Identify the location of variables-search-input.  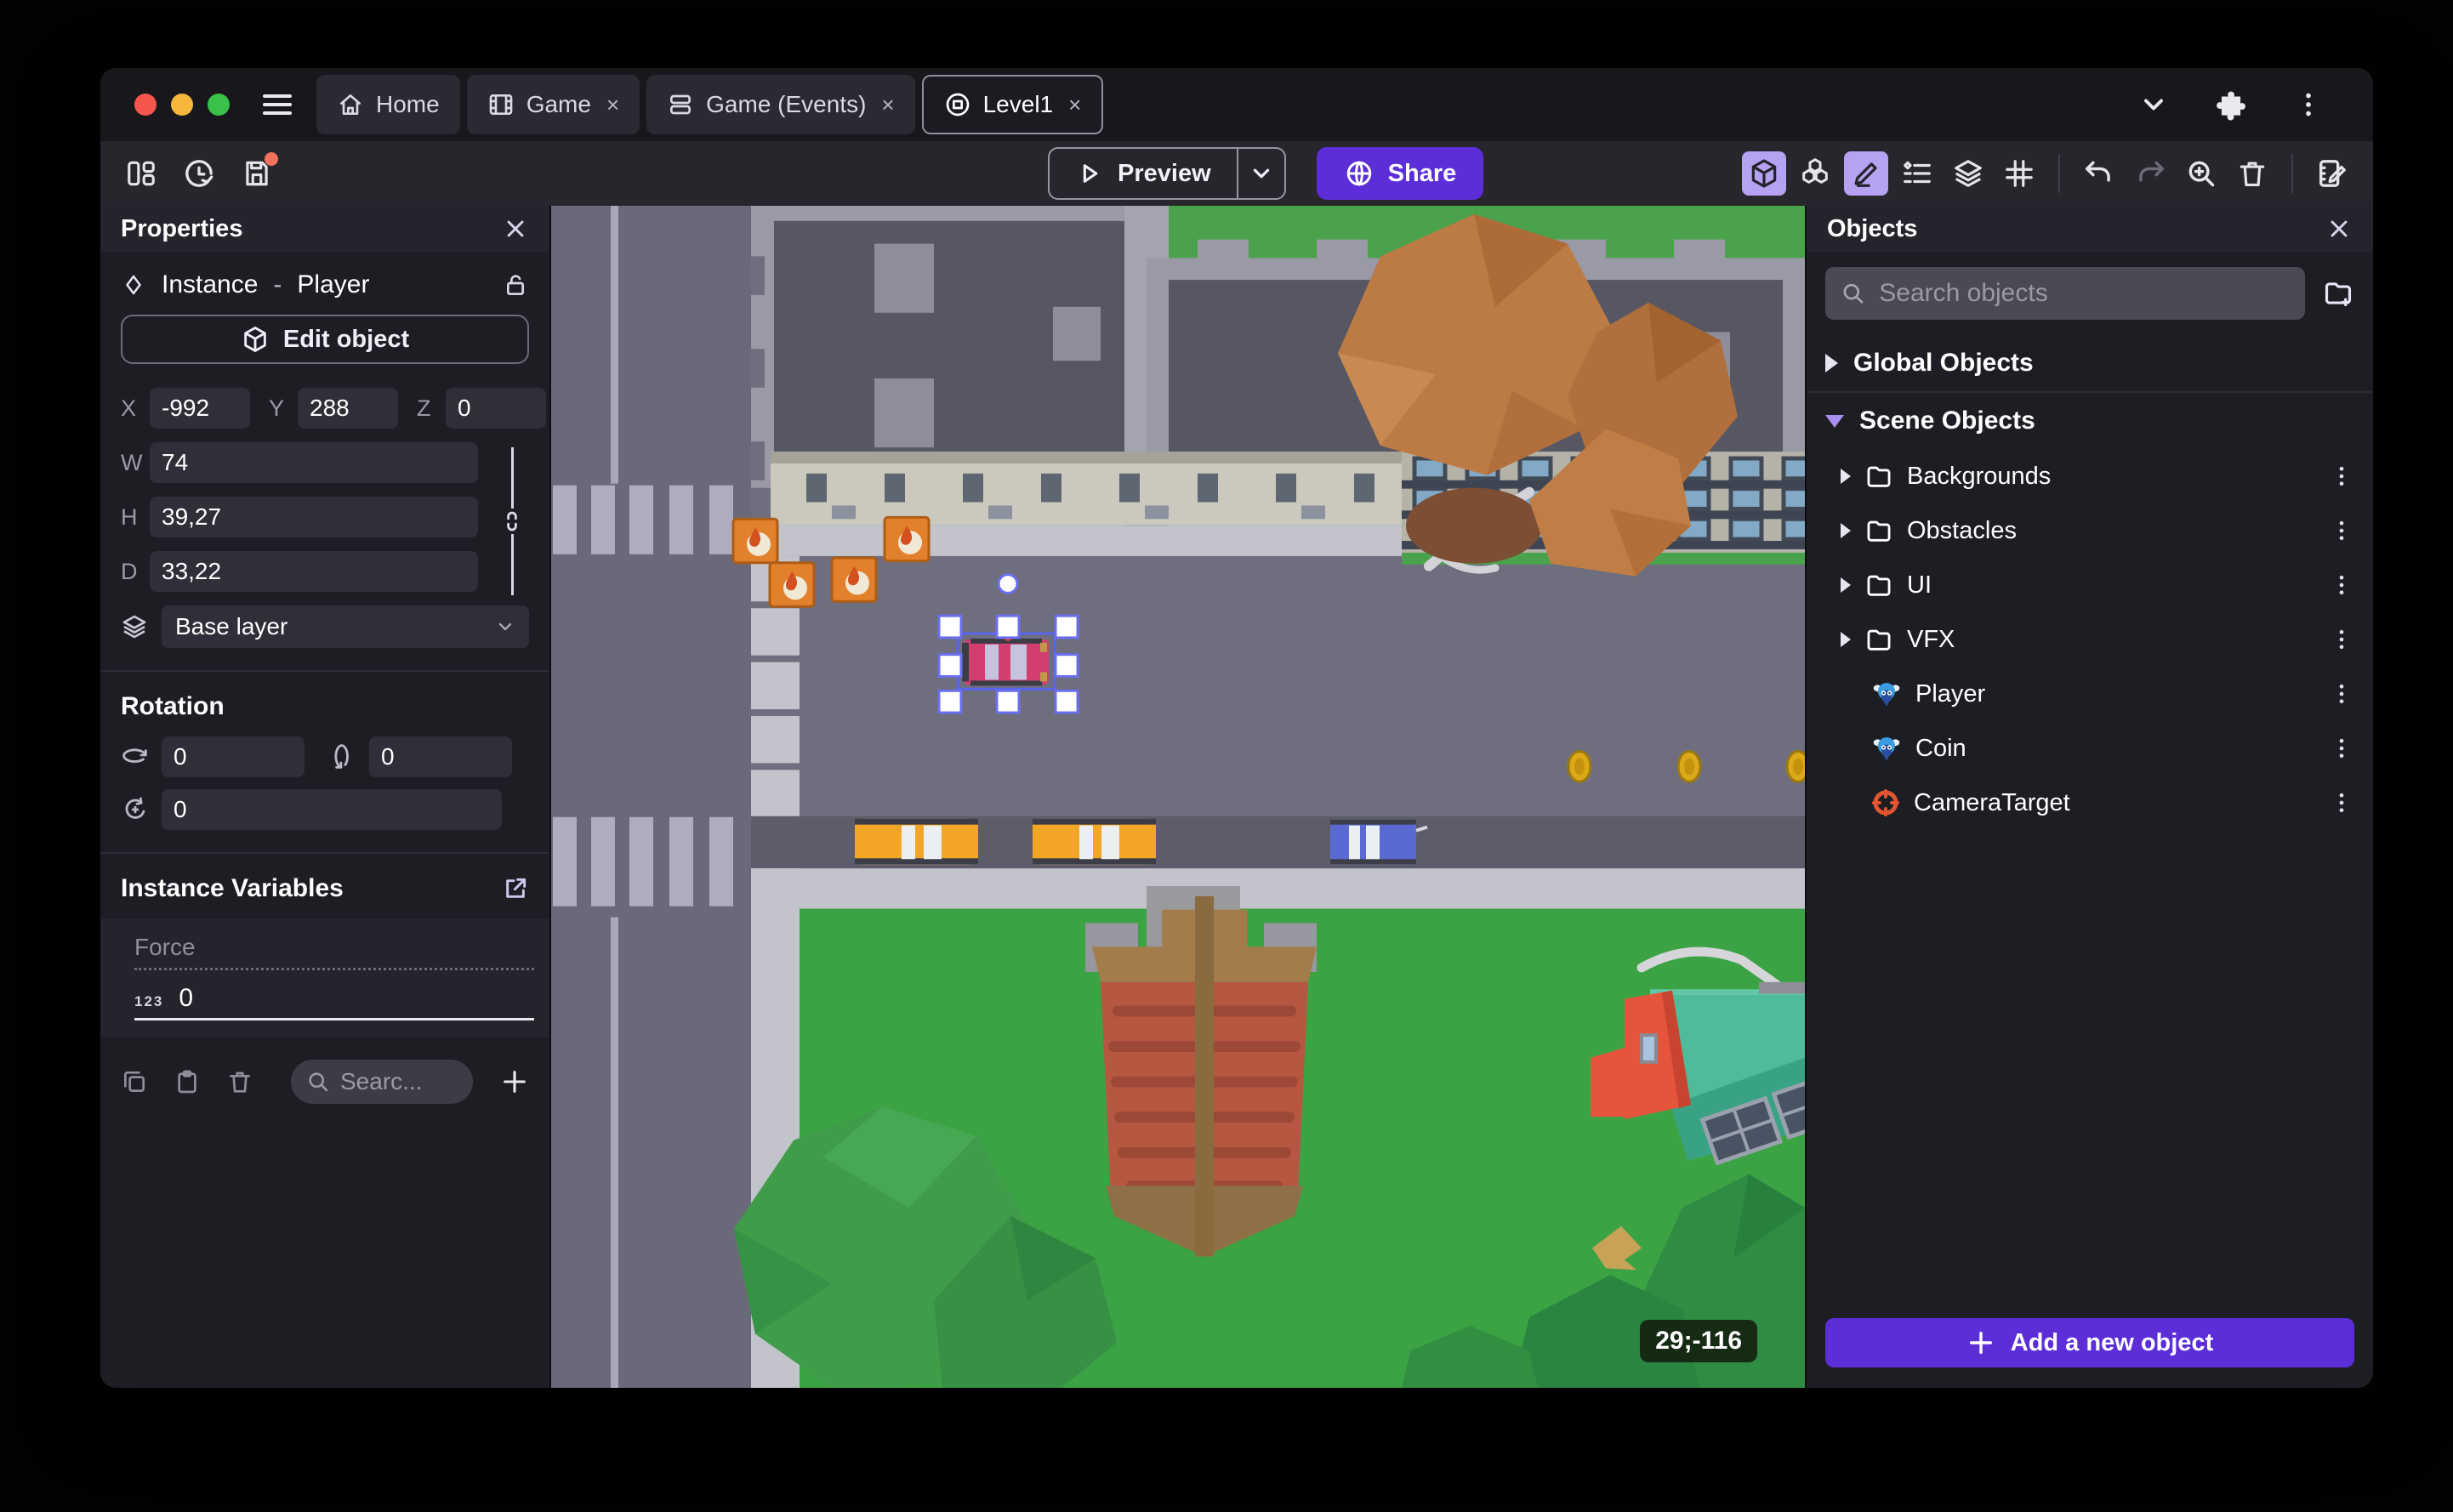
(391, 1081).